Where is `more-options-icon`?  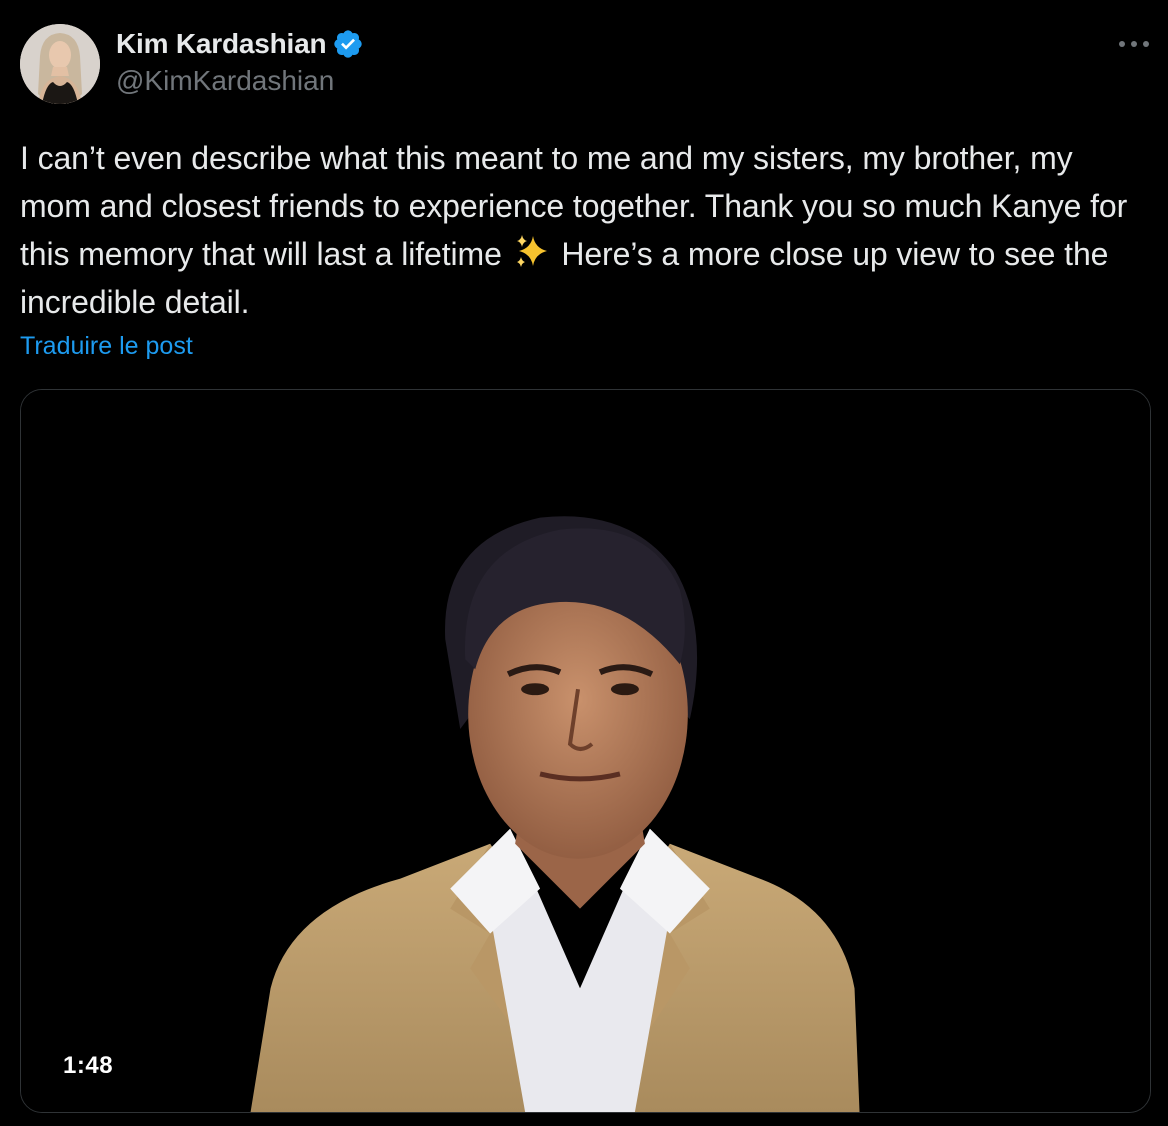 more-options-icon is located at coordinates (1134, 44).